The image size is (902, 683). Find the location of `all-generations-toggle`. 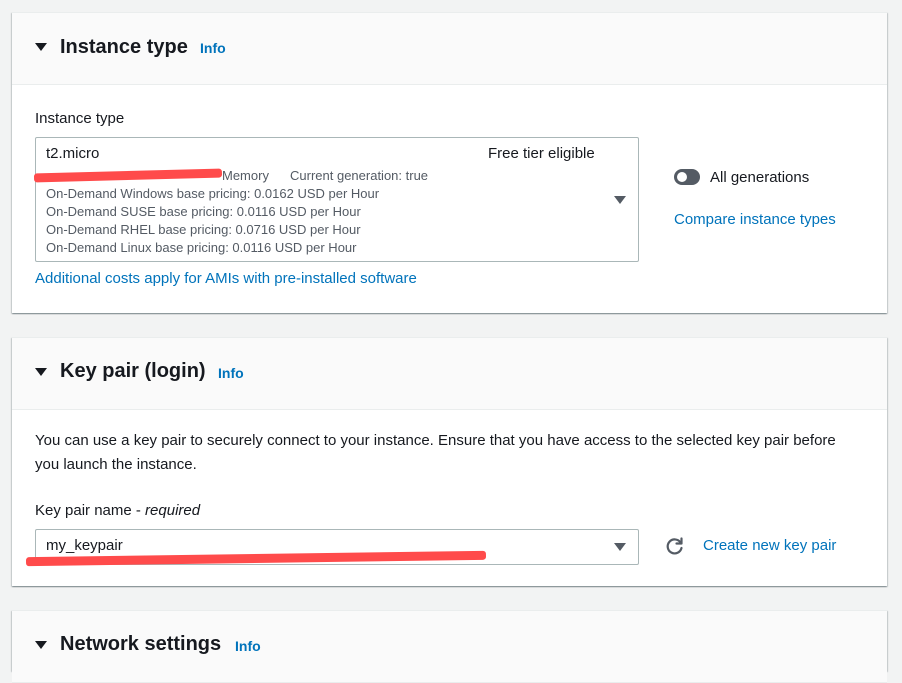

all-generations-toggle is located at coordinates (687, 177).